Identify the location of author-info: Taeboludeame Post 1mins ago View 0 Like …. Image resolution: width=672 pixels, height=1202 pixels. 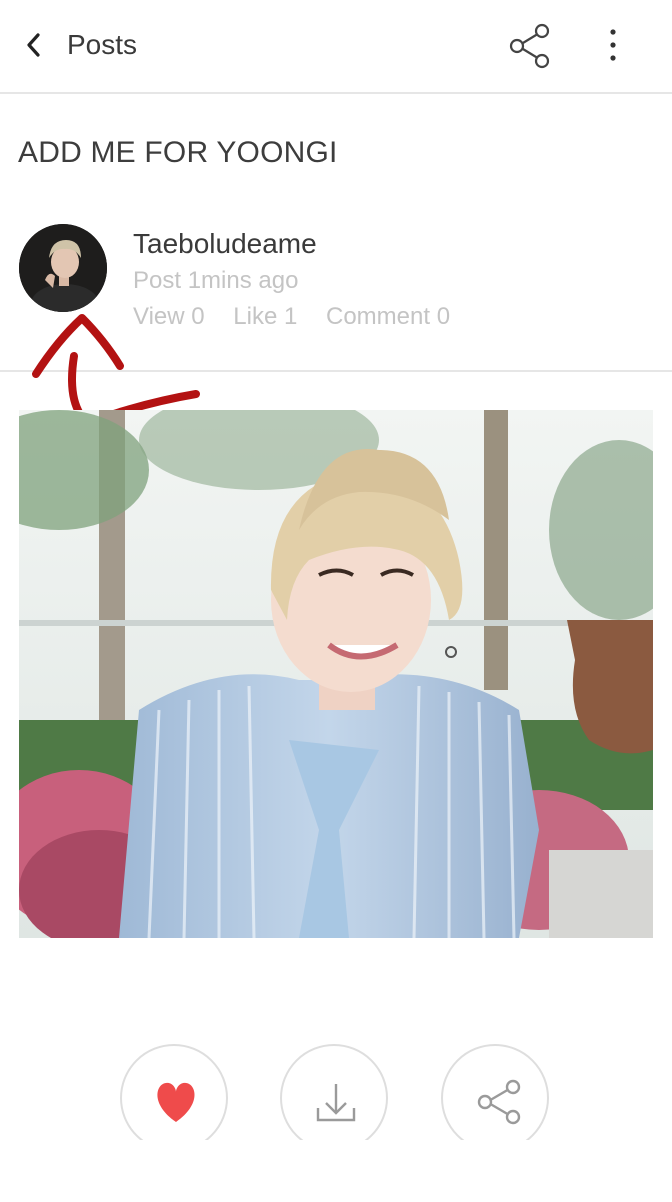
(336, 292).